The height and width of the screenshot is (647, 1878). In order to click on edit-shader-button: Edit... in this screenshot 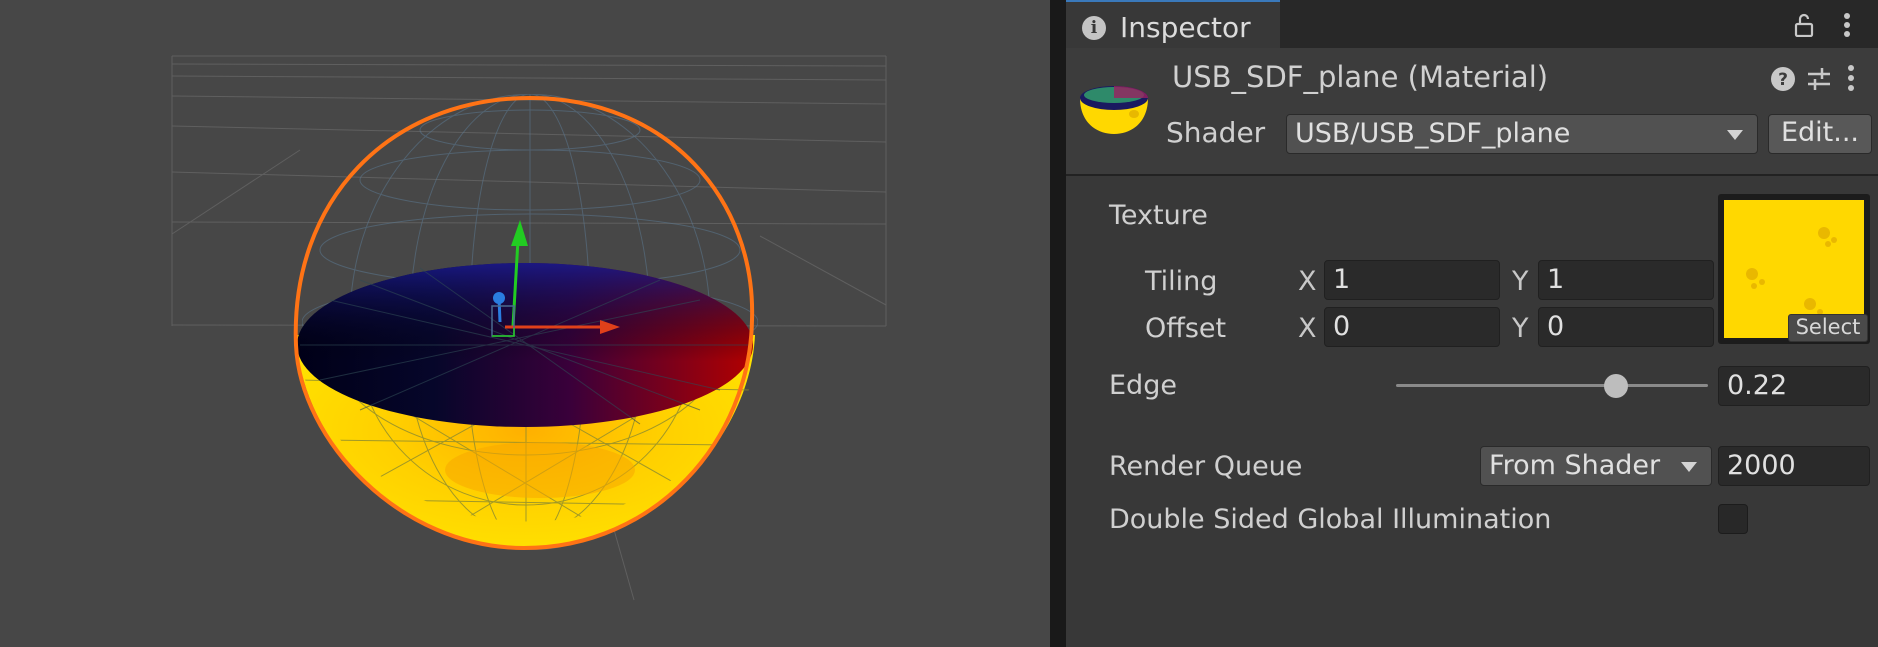, I will do `click(1820, 134)`.